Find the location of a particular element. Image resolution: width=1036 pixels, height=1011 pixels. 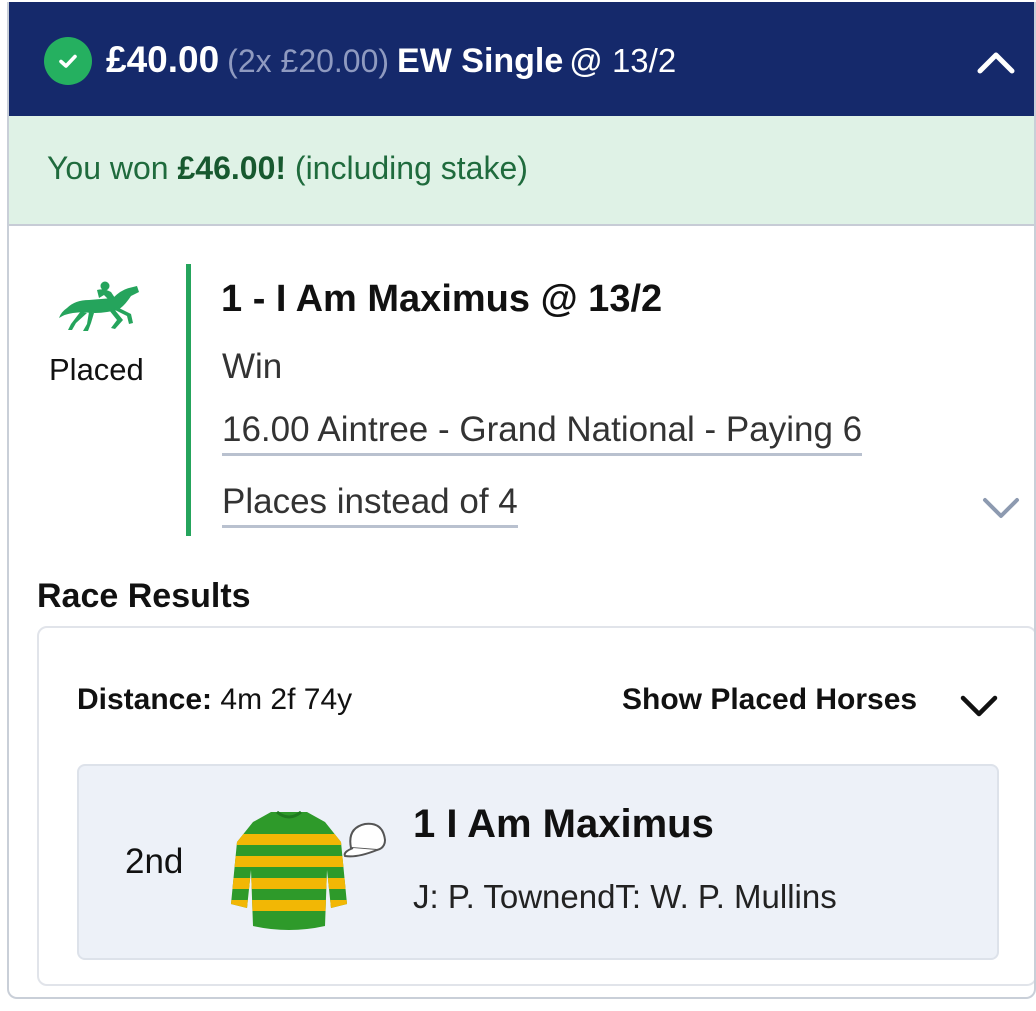

win-banner: You won £46.00! (including stake) is located at coordinates (521, 171).